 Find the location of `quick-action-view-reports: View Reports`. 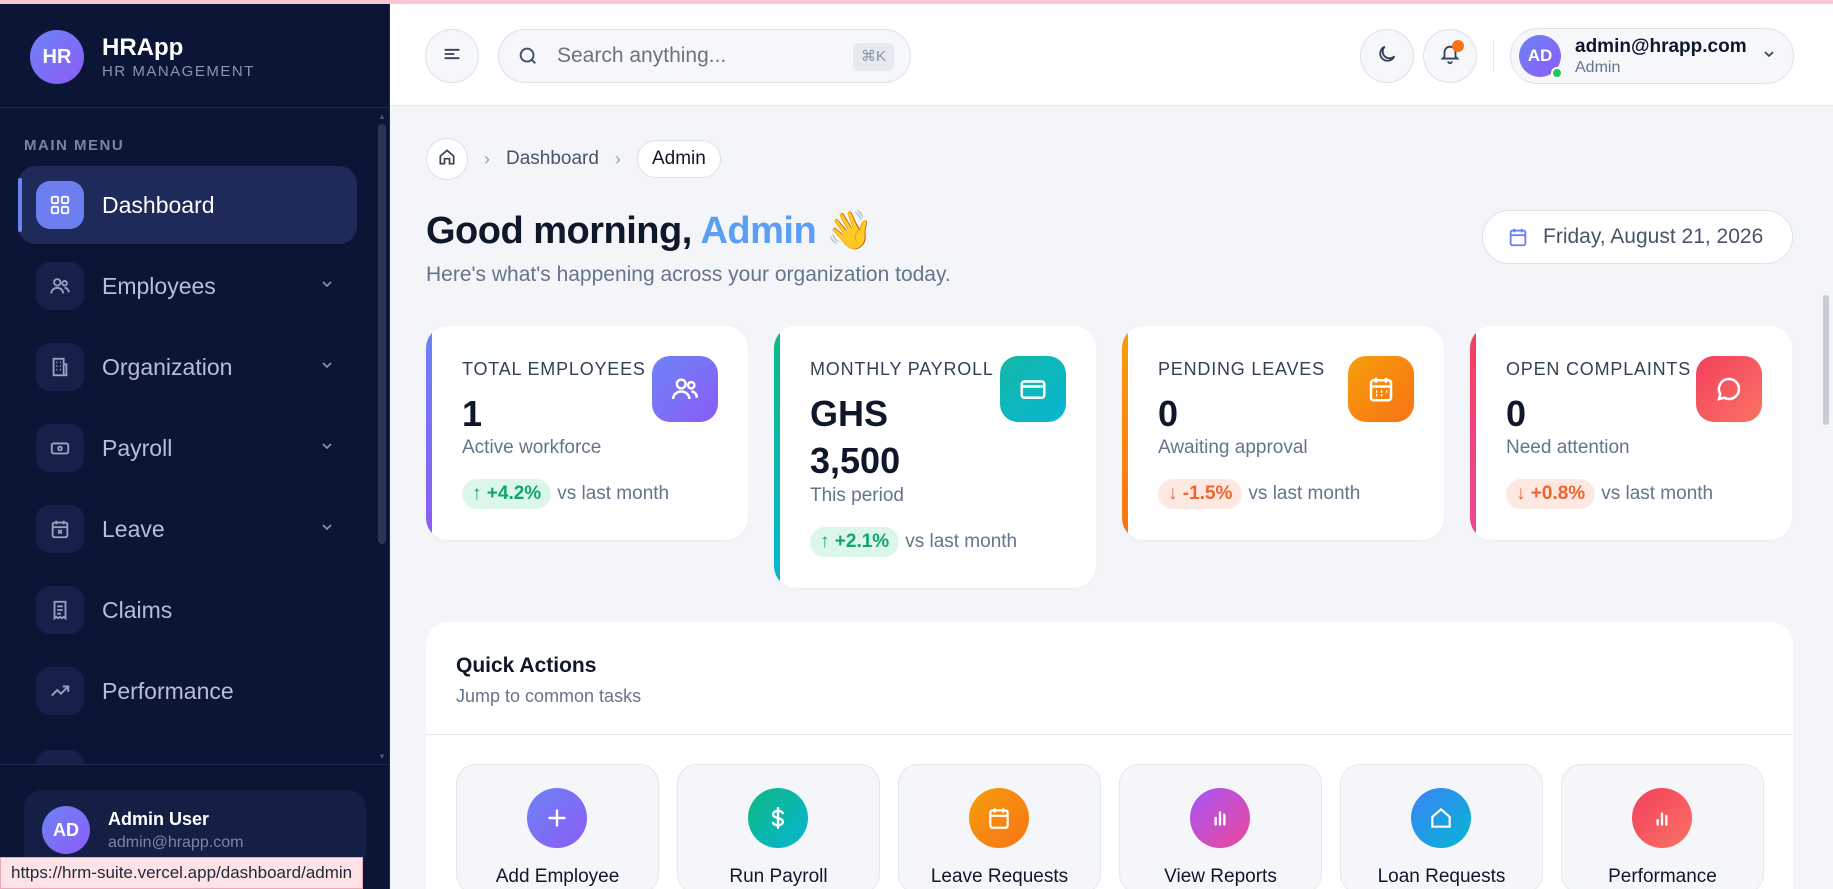

quick-action-view-reports: View Reports is located at coordinates (1220, 826).